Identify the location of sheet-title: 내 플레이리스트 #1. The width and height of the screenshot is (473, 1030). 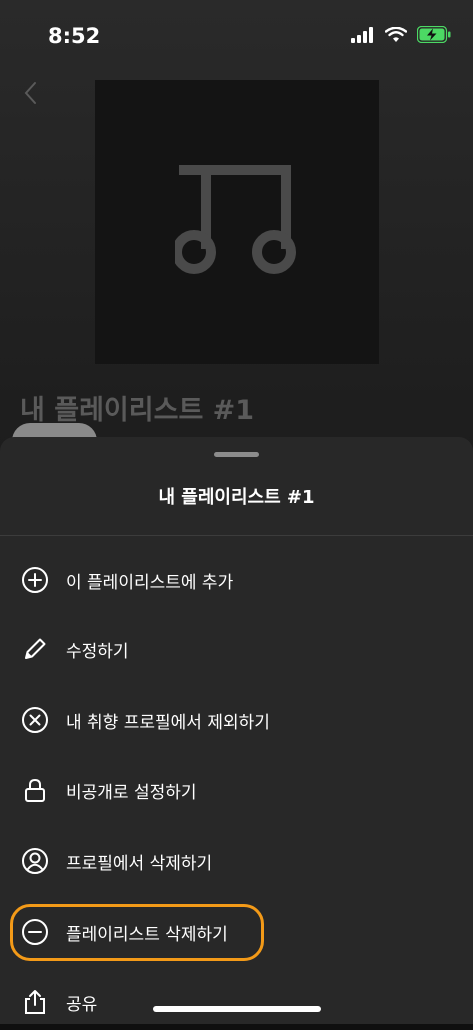
(236, 497).